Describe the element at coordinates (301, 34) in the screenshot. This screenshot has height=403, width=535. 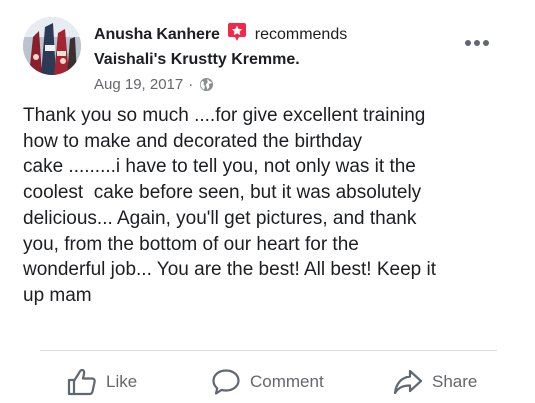
I see `recommends-text: recommends` at that location.